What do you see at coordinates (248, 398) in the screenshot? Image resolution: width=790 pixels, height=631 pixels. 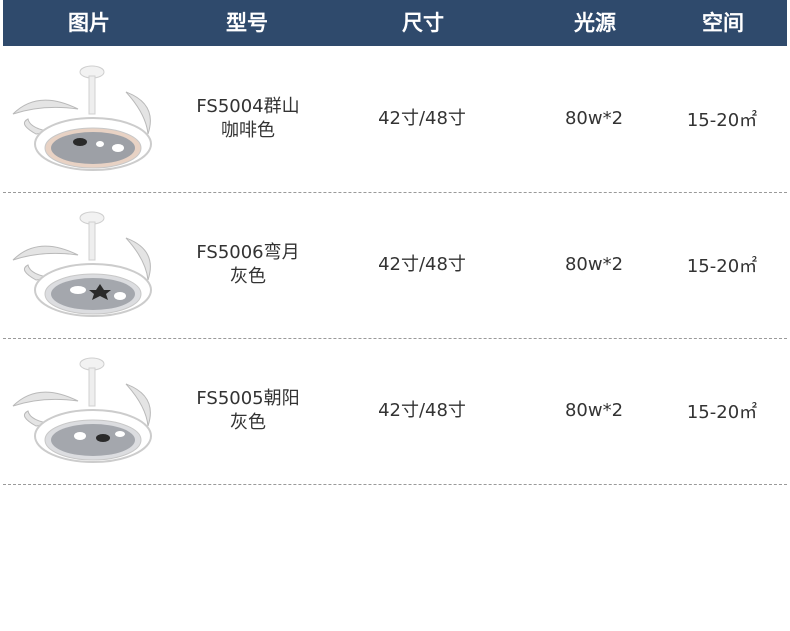 I see `model-name: FS5005朝阳` at bounding box center [248, 398].